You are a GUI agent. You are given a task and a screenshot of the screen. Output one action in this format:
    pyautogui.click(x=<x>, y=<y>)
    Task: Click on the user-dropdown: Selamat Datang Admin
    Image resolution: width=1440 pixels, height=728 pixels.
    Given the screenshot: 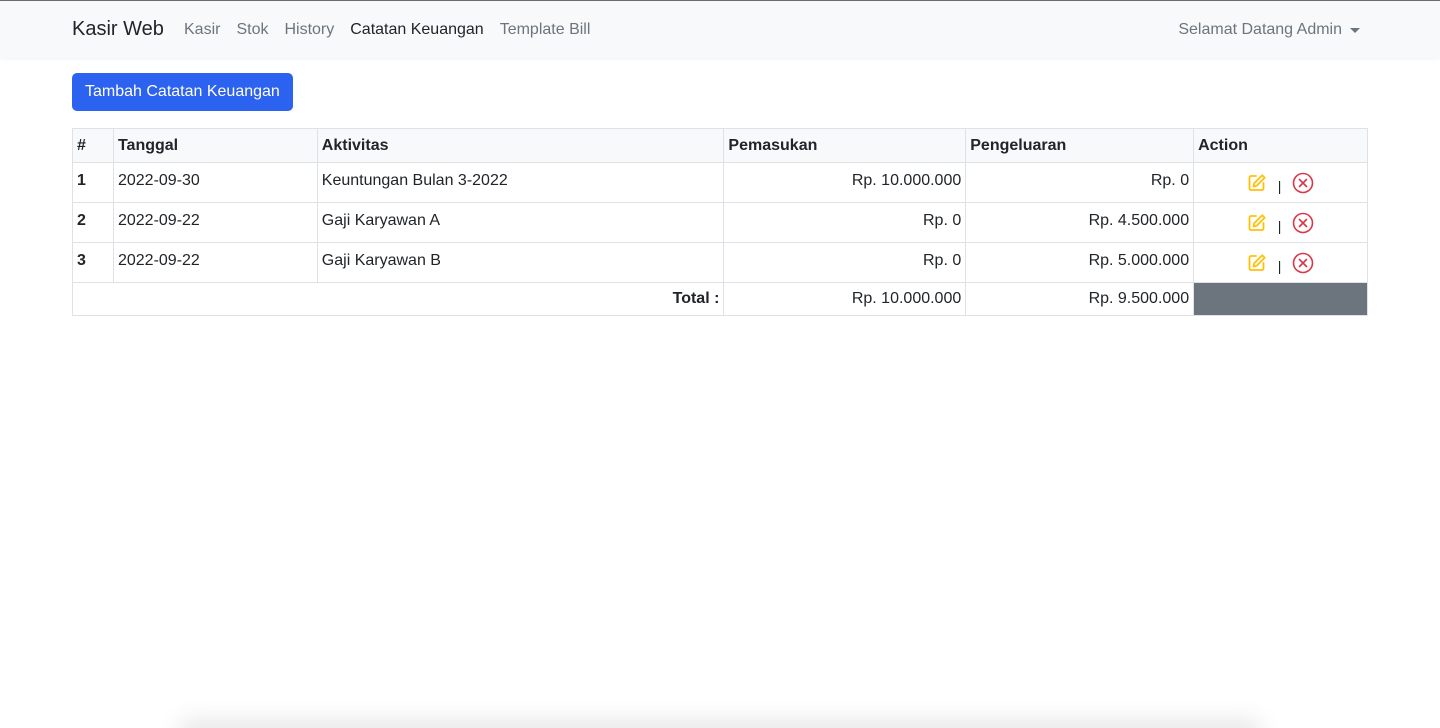 What is the action you would take?
    pyautogui.click(x=1269, y=30)
    